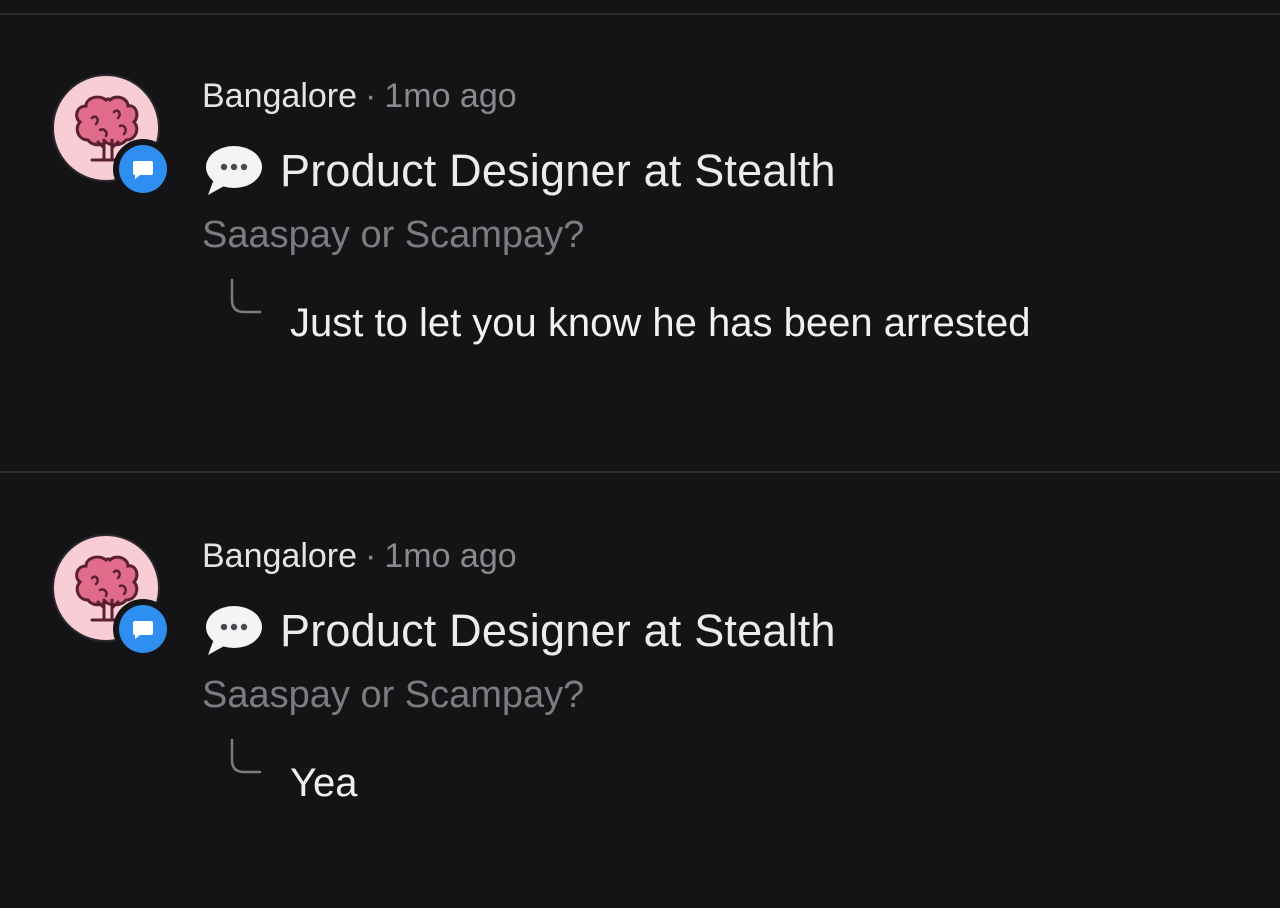 Image resolution: width=1280 pixels, height=908 pixels. I want to click on top-divider, so click(640, 14).